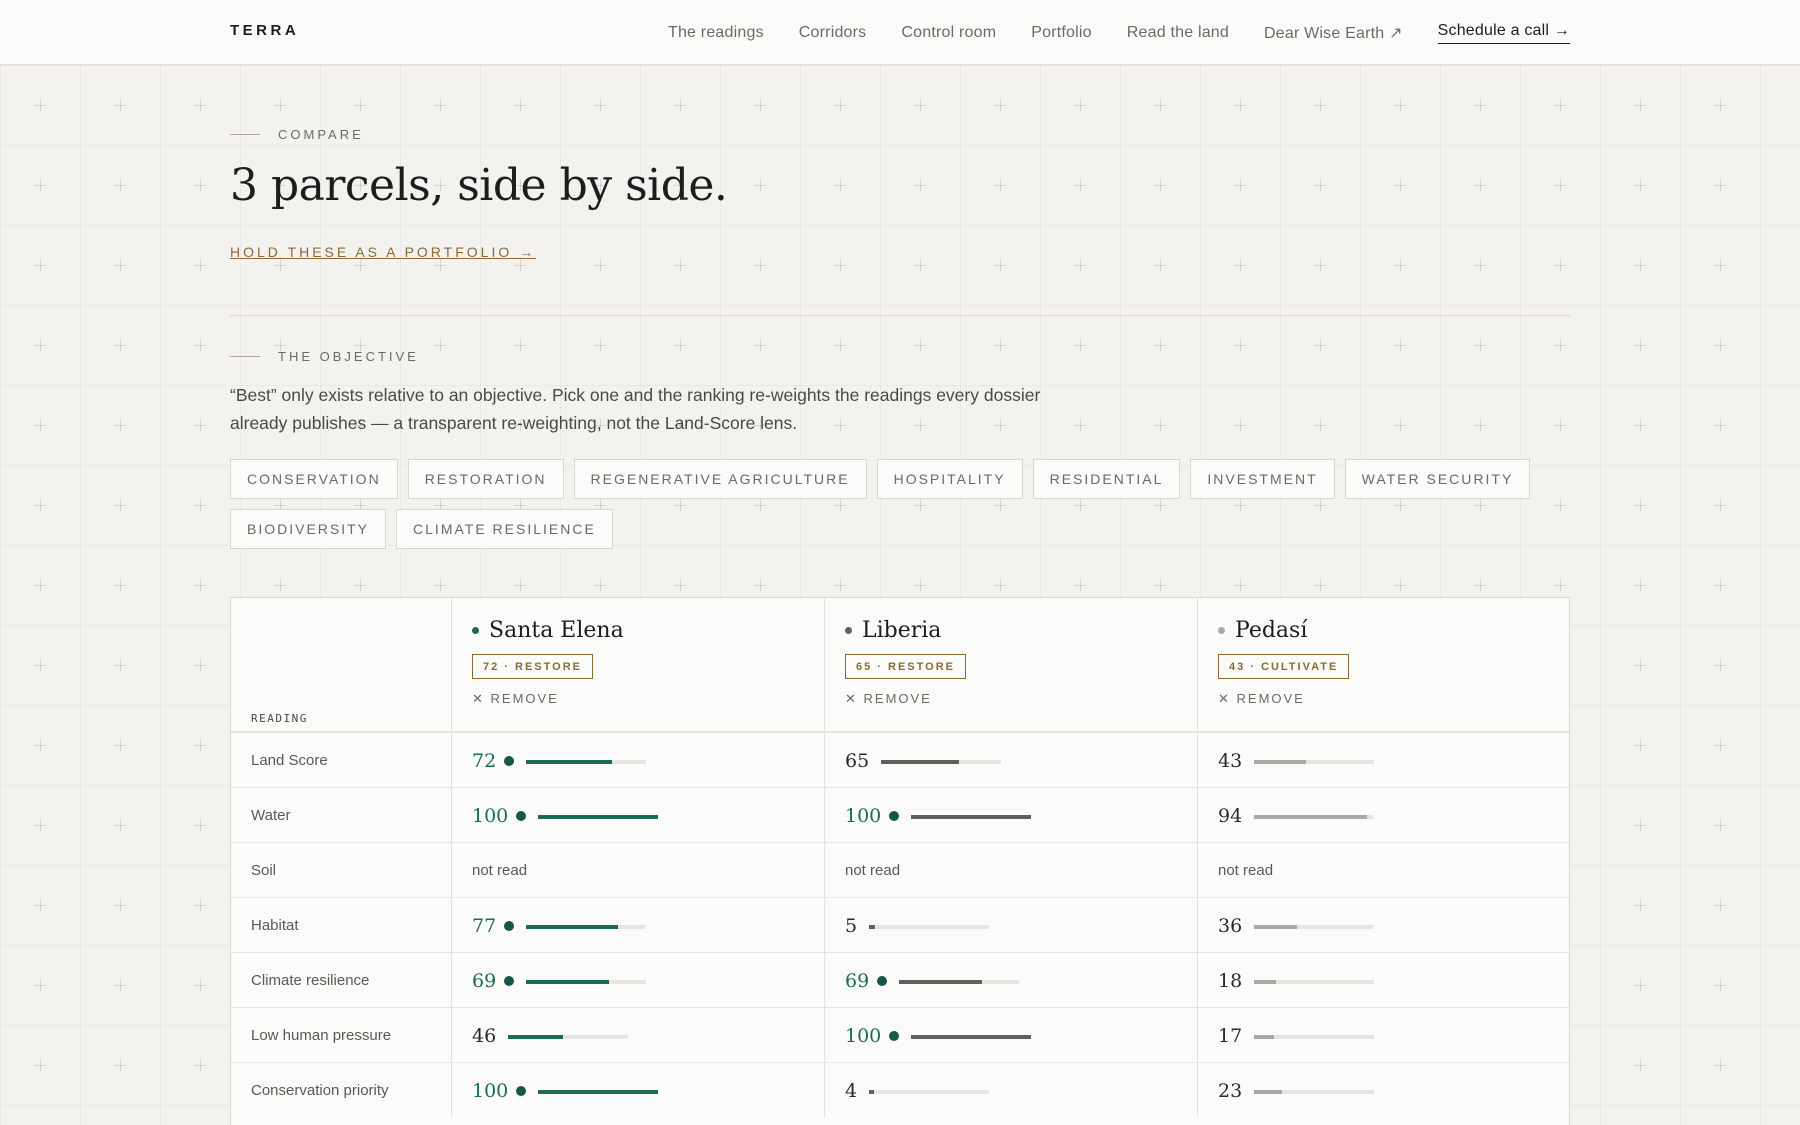 Image resolution: width=1800 pixels, height=1125 pixels. I want to click on parcel-score-badge: 65 · RESTORE, so click(905, 666).